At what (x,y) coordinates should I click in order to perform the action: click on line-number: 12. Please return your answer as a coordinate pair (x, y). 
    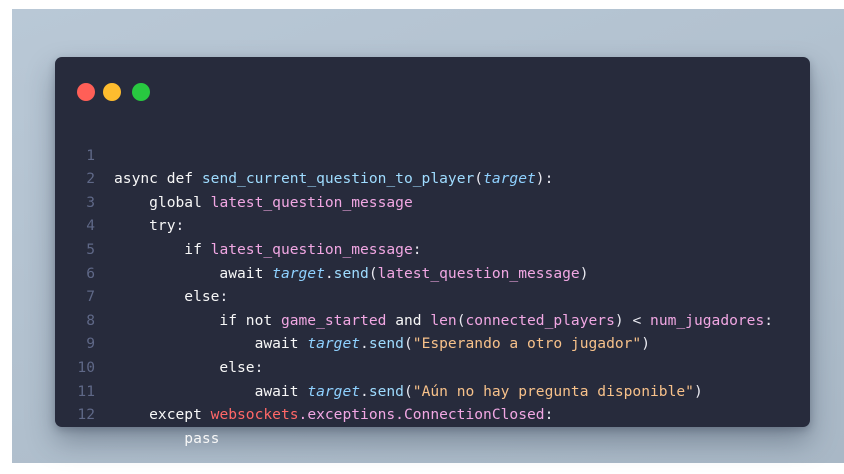
    Looking at the image, I should click on (86, 415).